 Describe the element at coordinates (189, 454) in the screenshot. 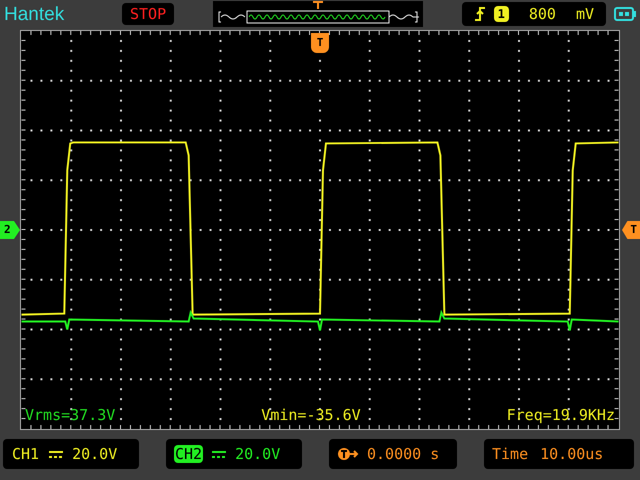

I see `channel-label: CH2` at that location.